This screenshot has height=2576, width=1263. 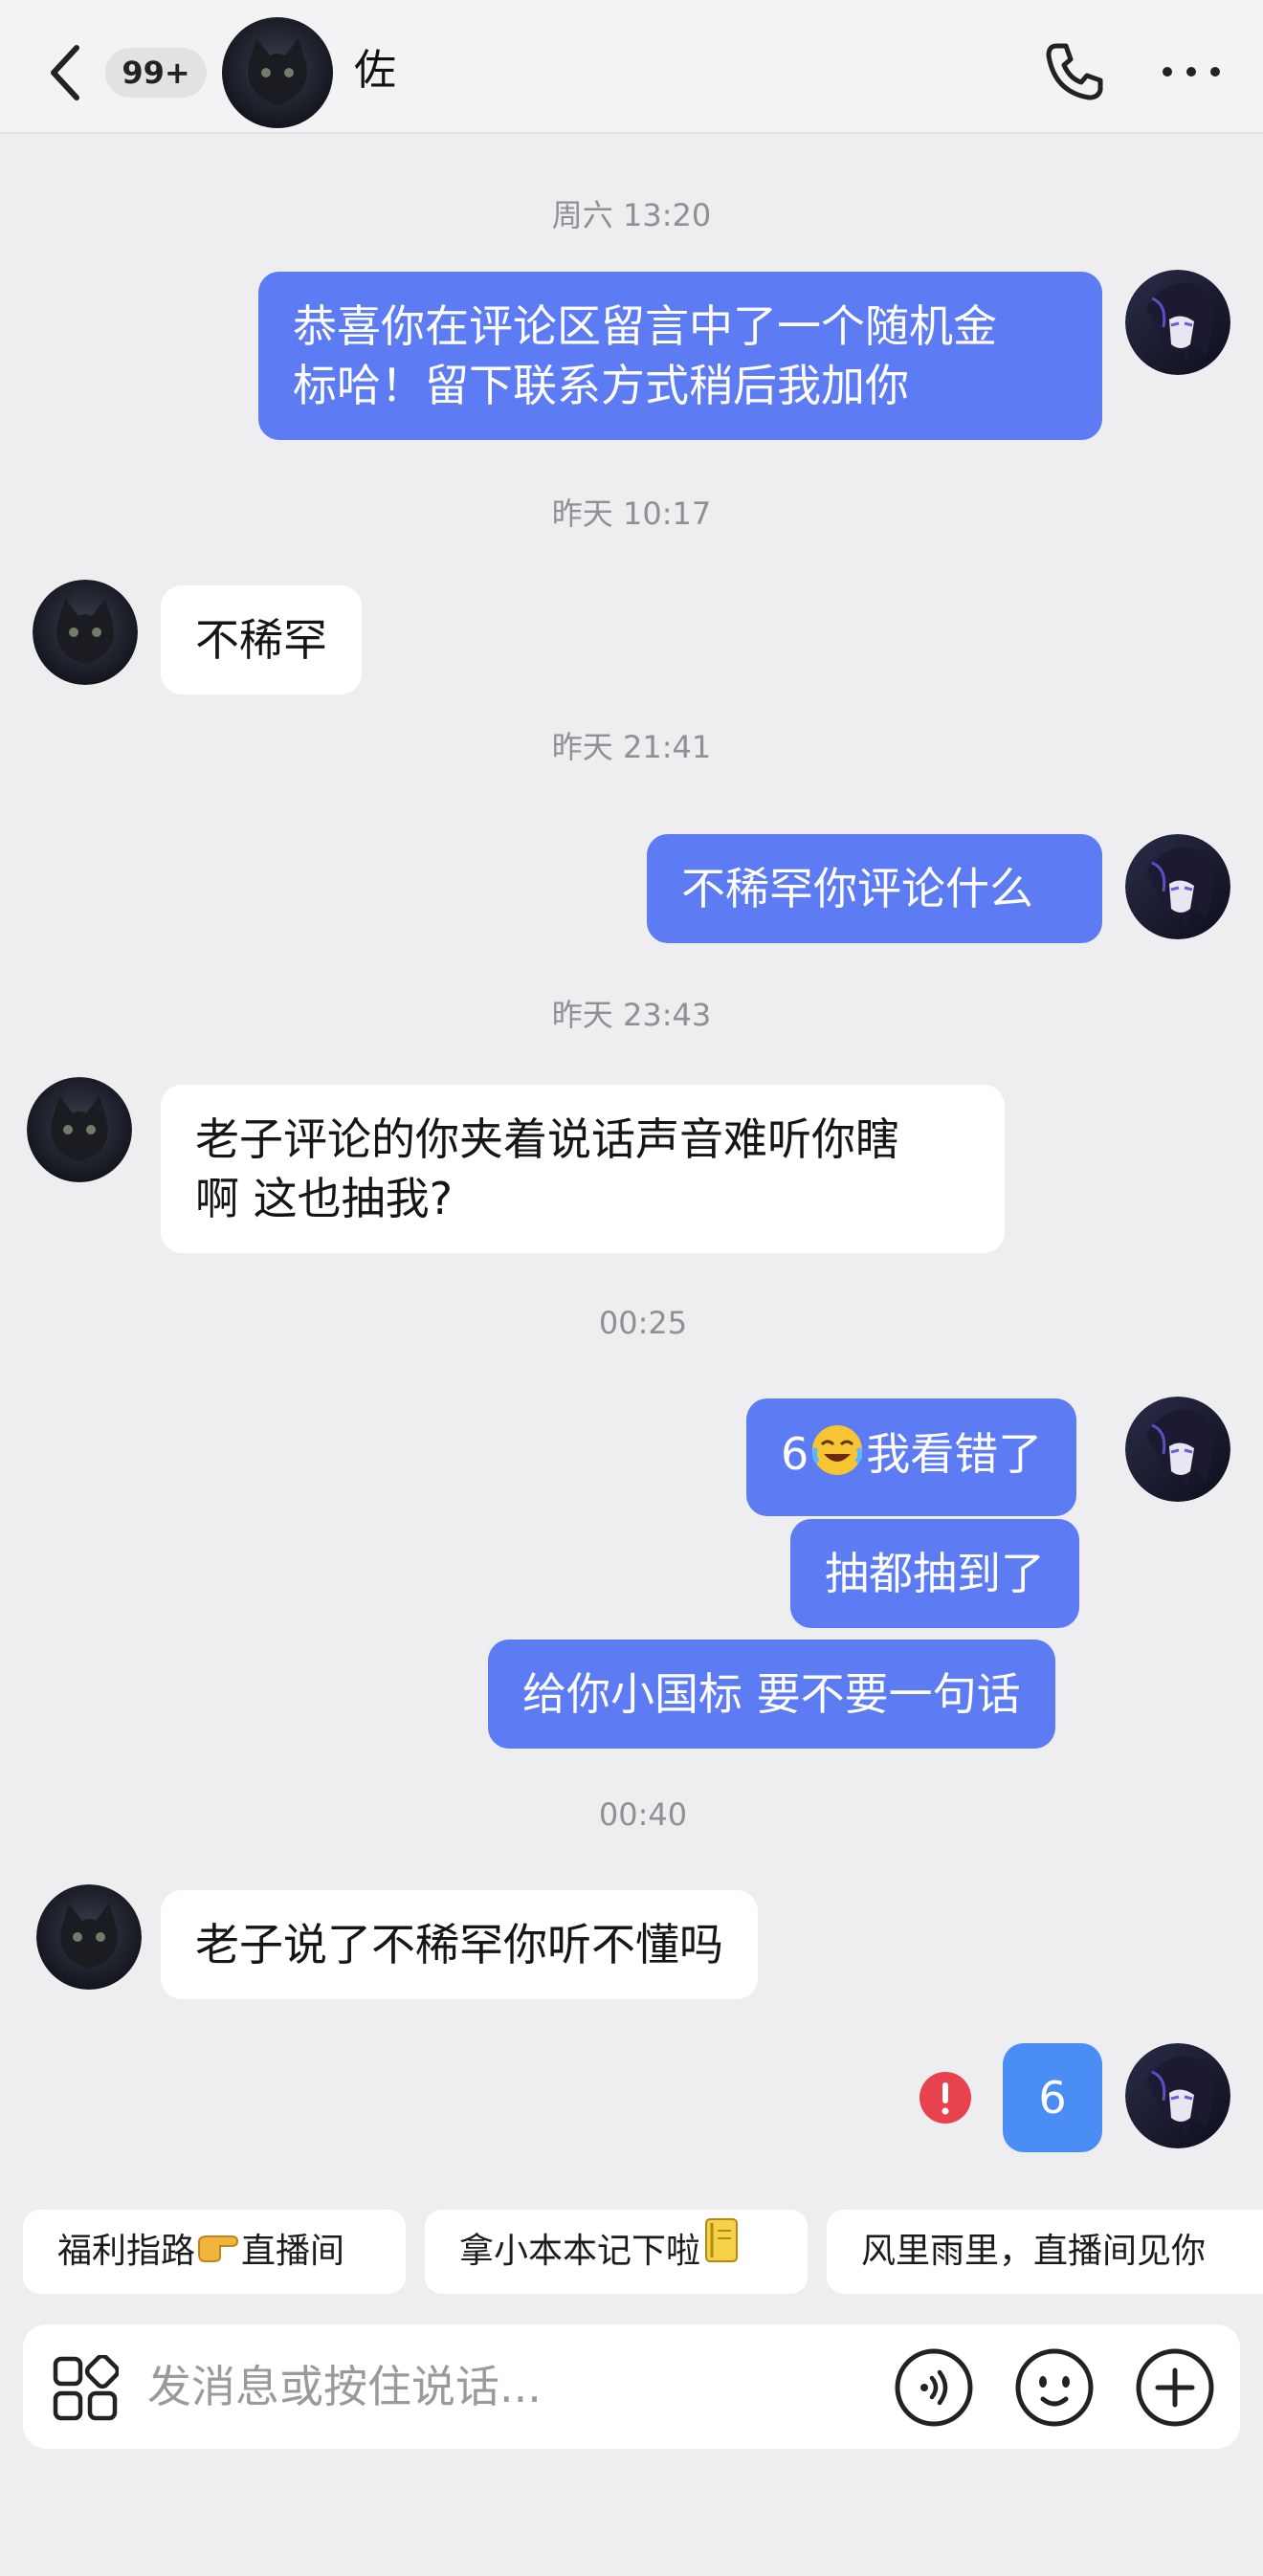 I want to click on smiley-icon, so click(x=1054, y=2388).